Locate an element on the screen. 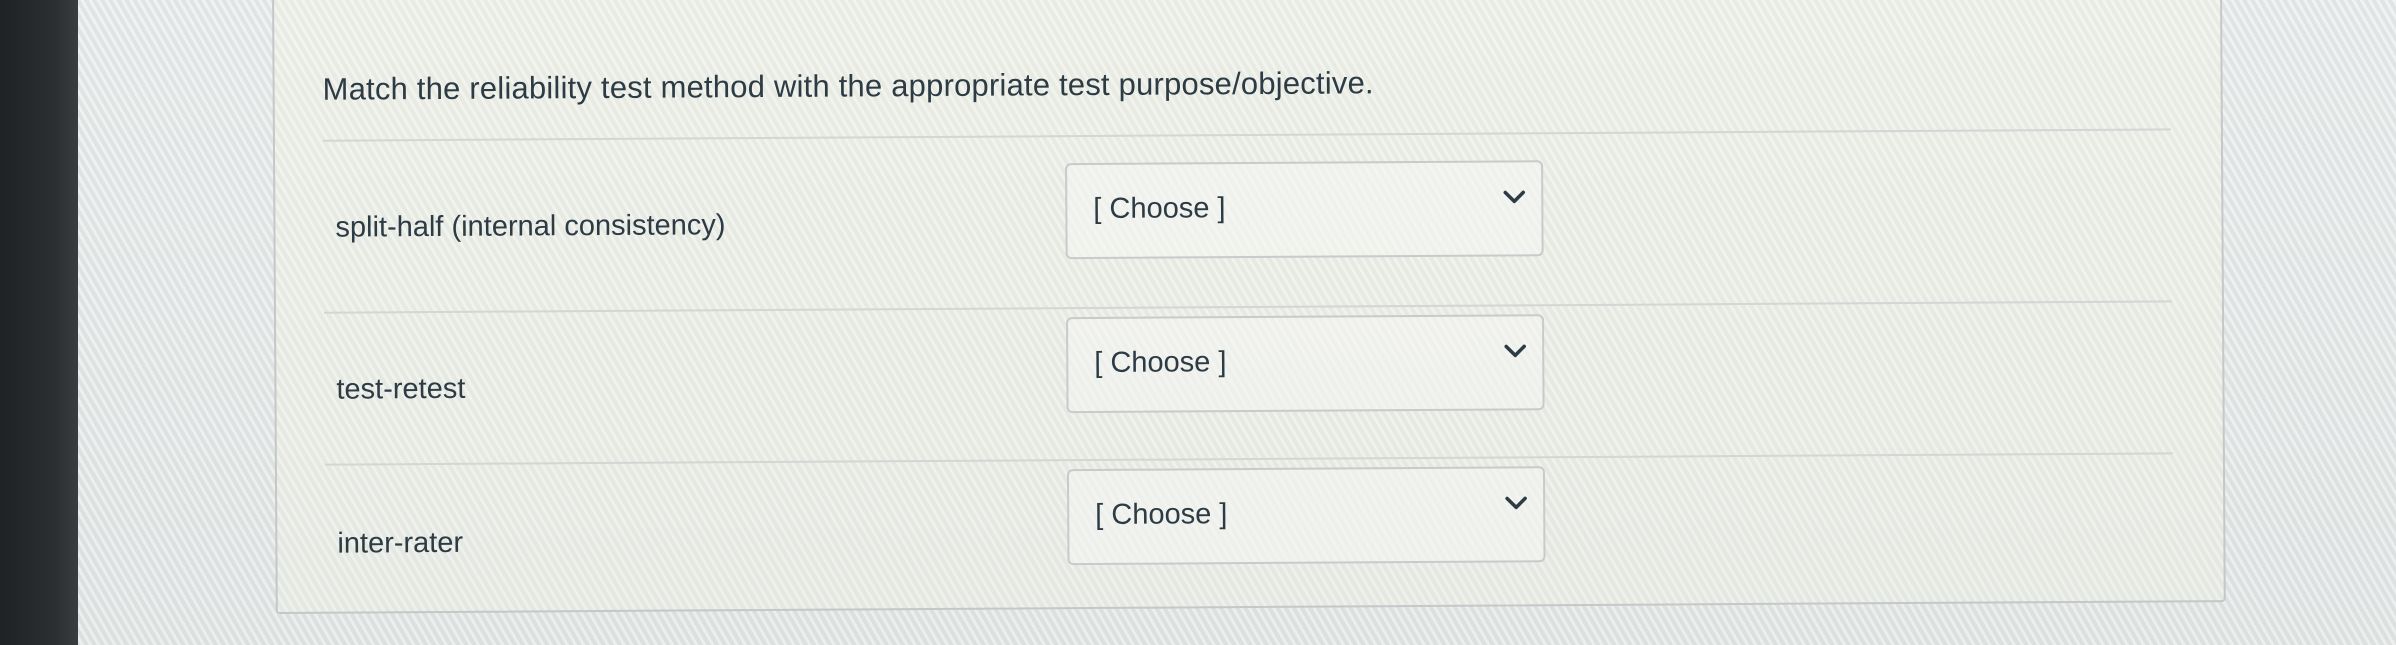 Image resolution: width=2396 pixels, height=645 pixels. match-row-label: split-half (internal consistency) is located at coordinates (530, 226).